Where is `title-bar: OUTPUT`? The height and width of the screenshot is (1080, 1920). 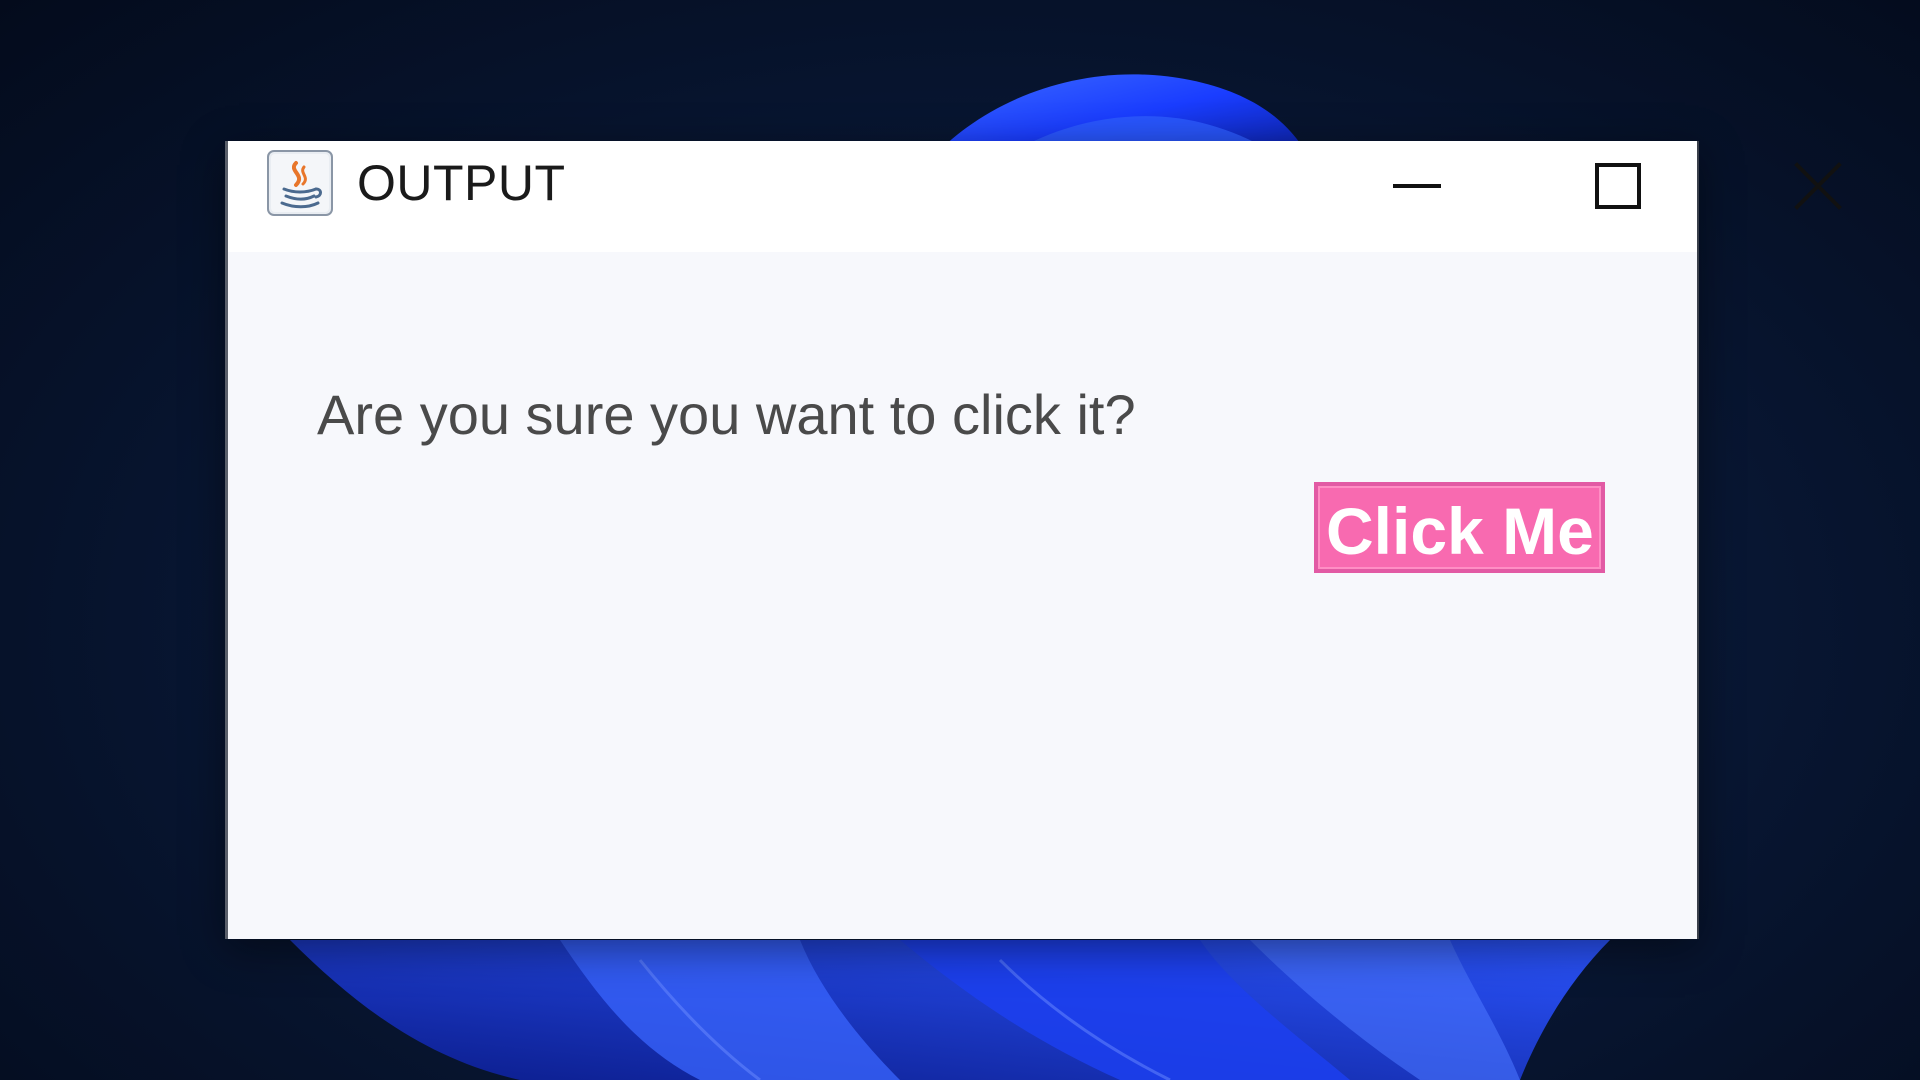 title-bar: OUTPUT is located at coordinates (1035, 196).